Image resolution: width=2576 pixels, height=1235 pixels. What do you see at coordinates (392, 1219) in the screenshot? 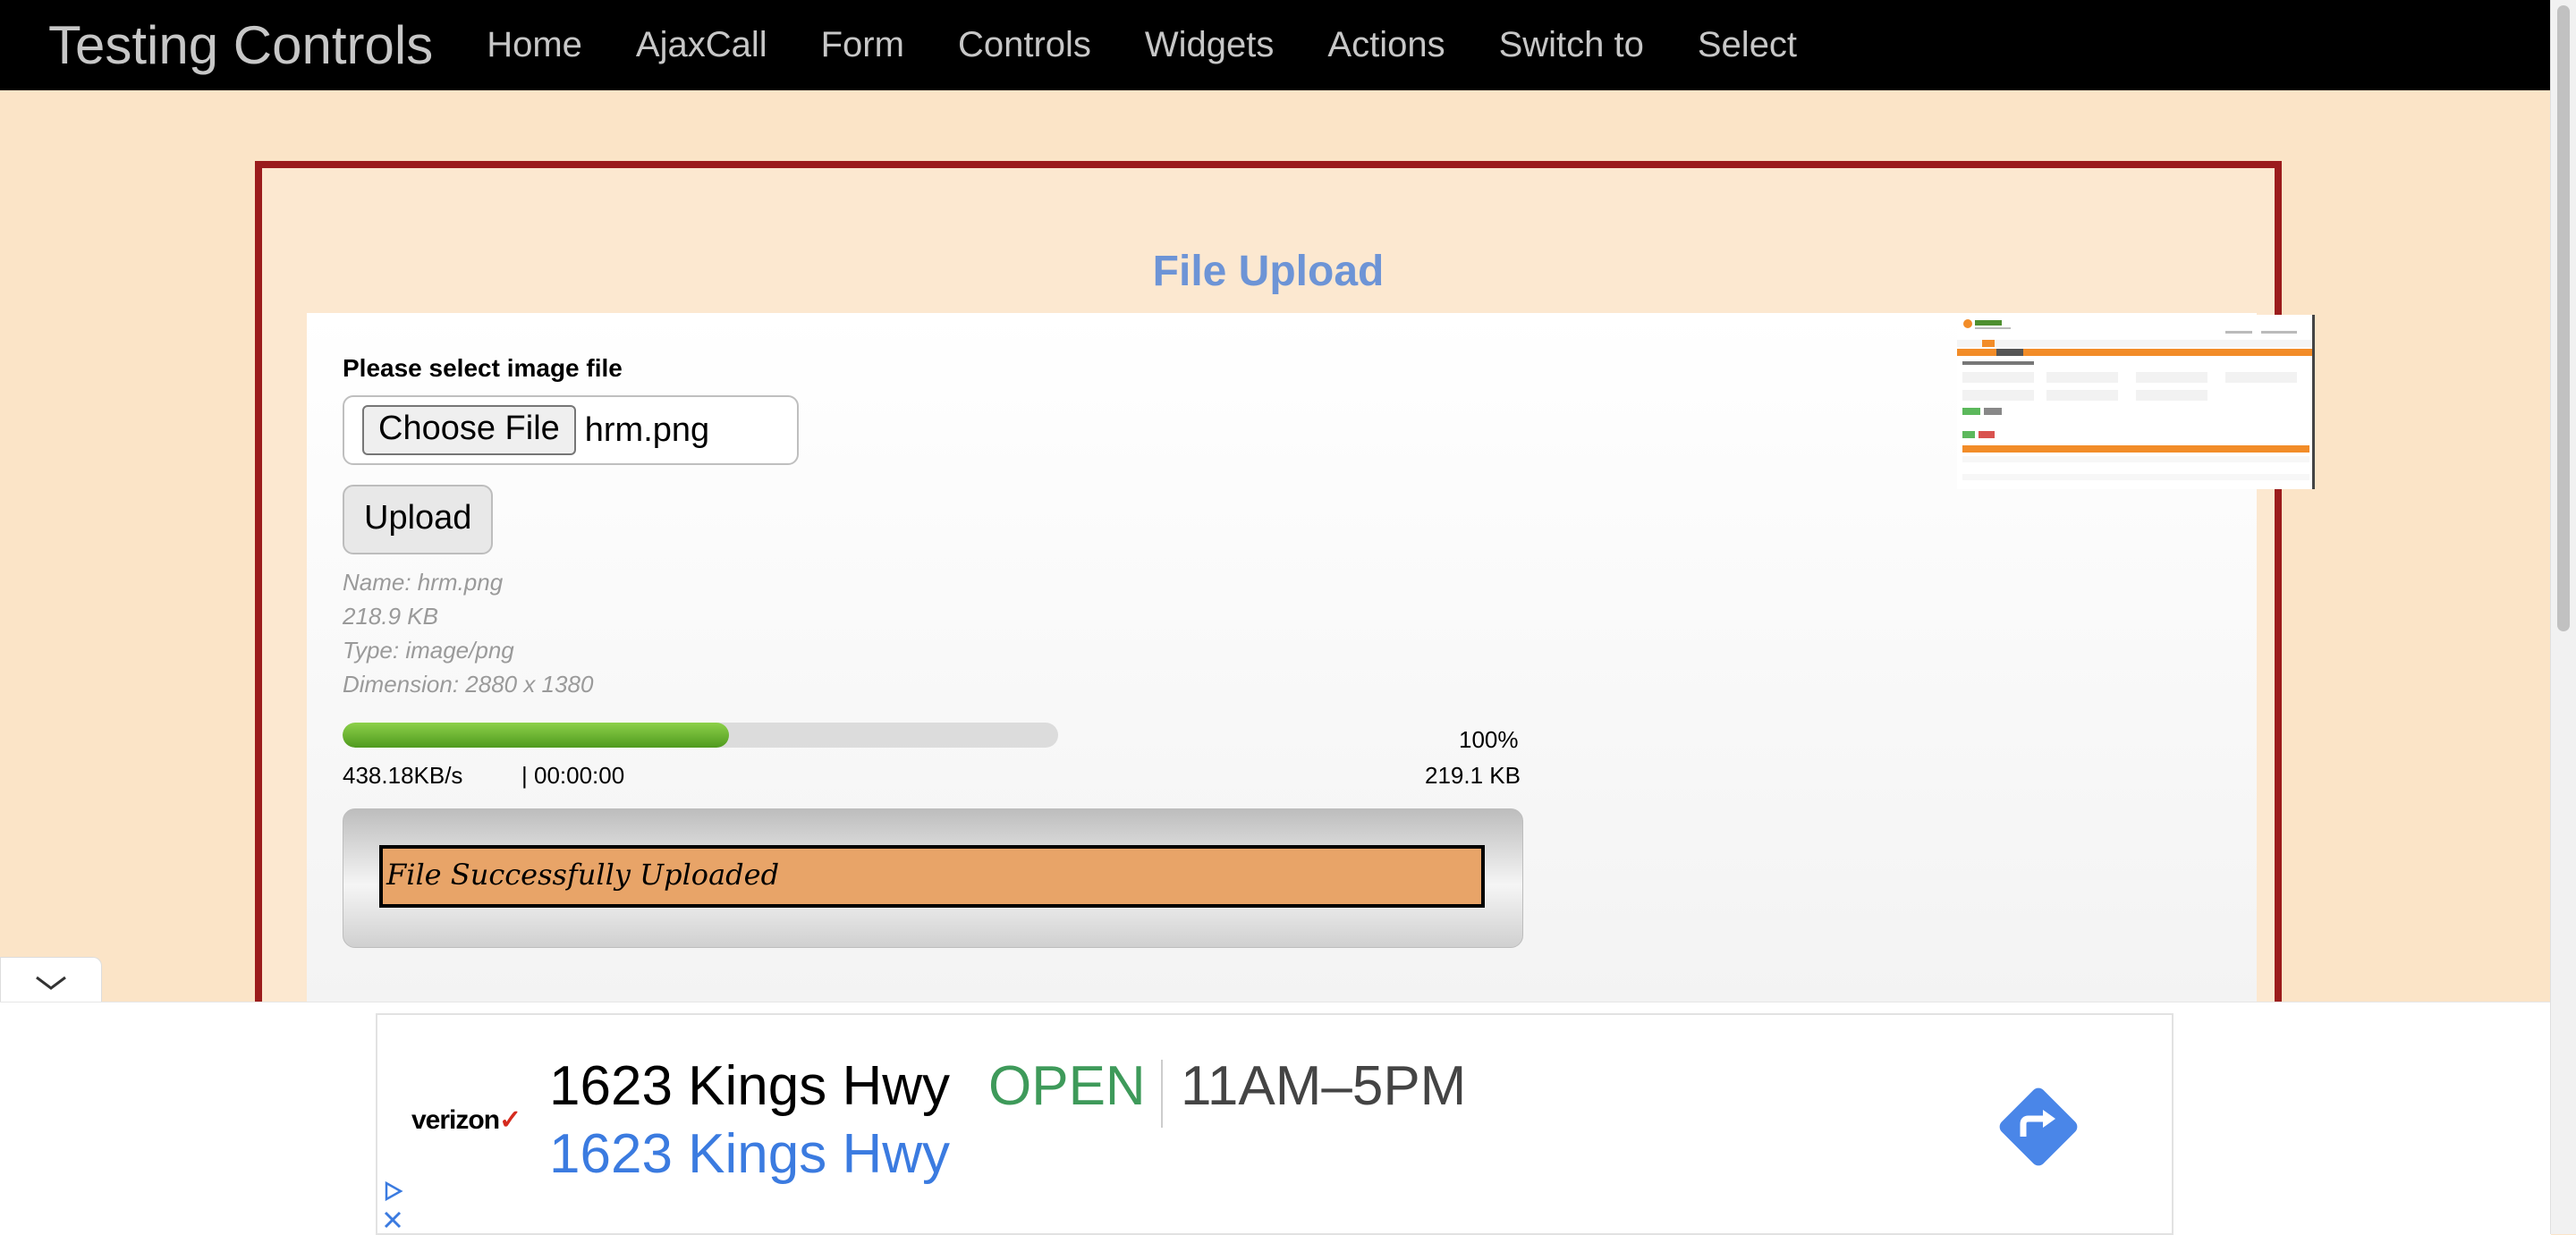
I see `close-icon` at bounding box center [392, 1219].